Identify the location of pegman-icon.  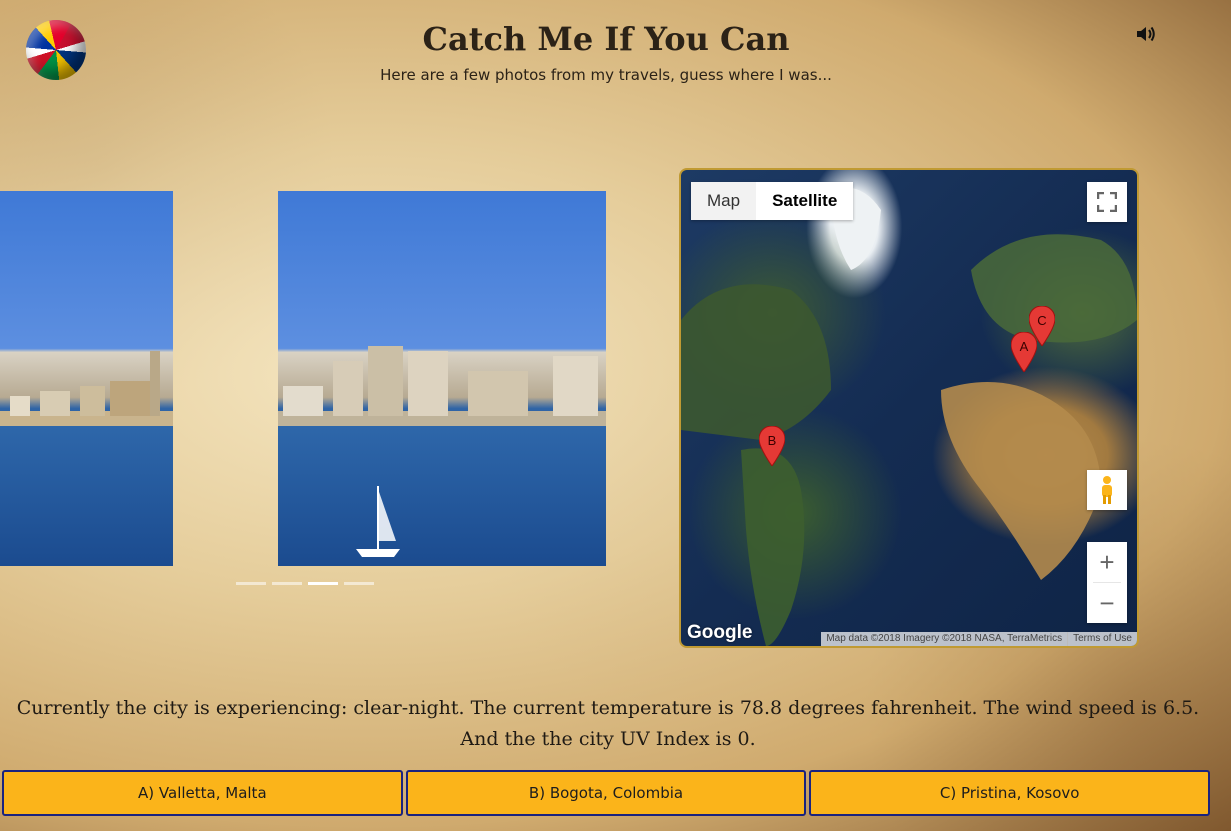
(1107, 490).